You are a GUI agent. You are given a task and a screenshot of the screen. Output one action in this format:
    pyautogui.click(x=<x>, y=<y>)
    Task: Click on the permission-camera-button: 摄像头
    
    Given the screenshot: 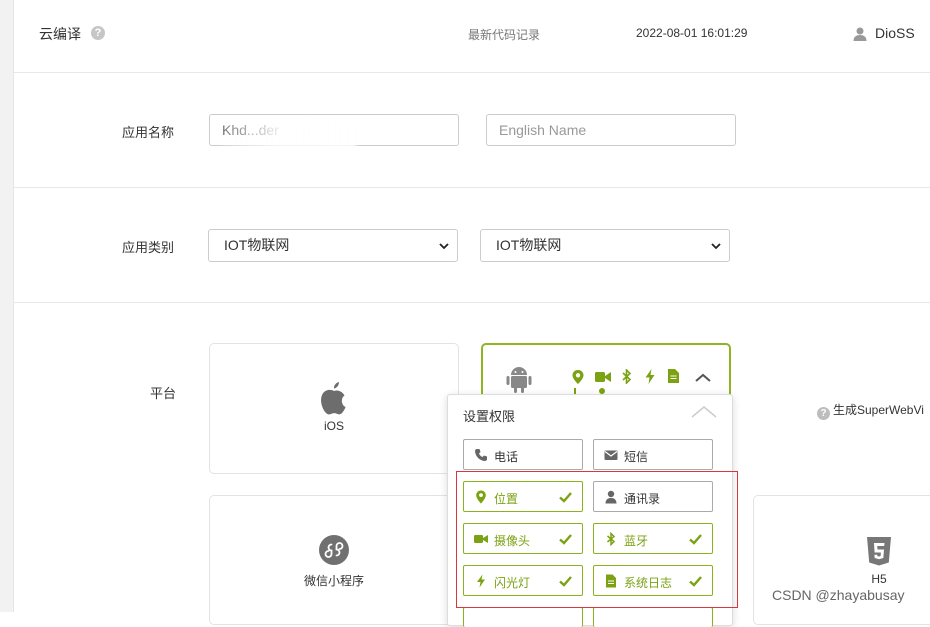 What is the action you would take?
    pyautogui.click(x=523, y=538)
    